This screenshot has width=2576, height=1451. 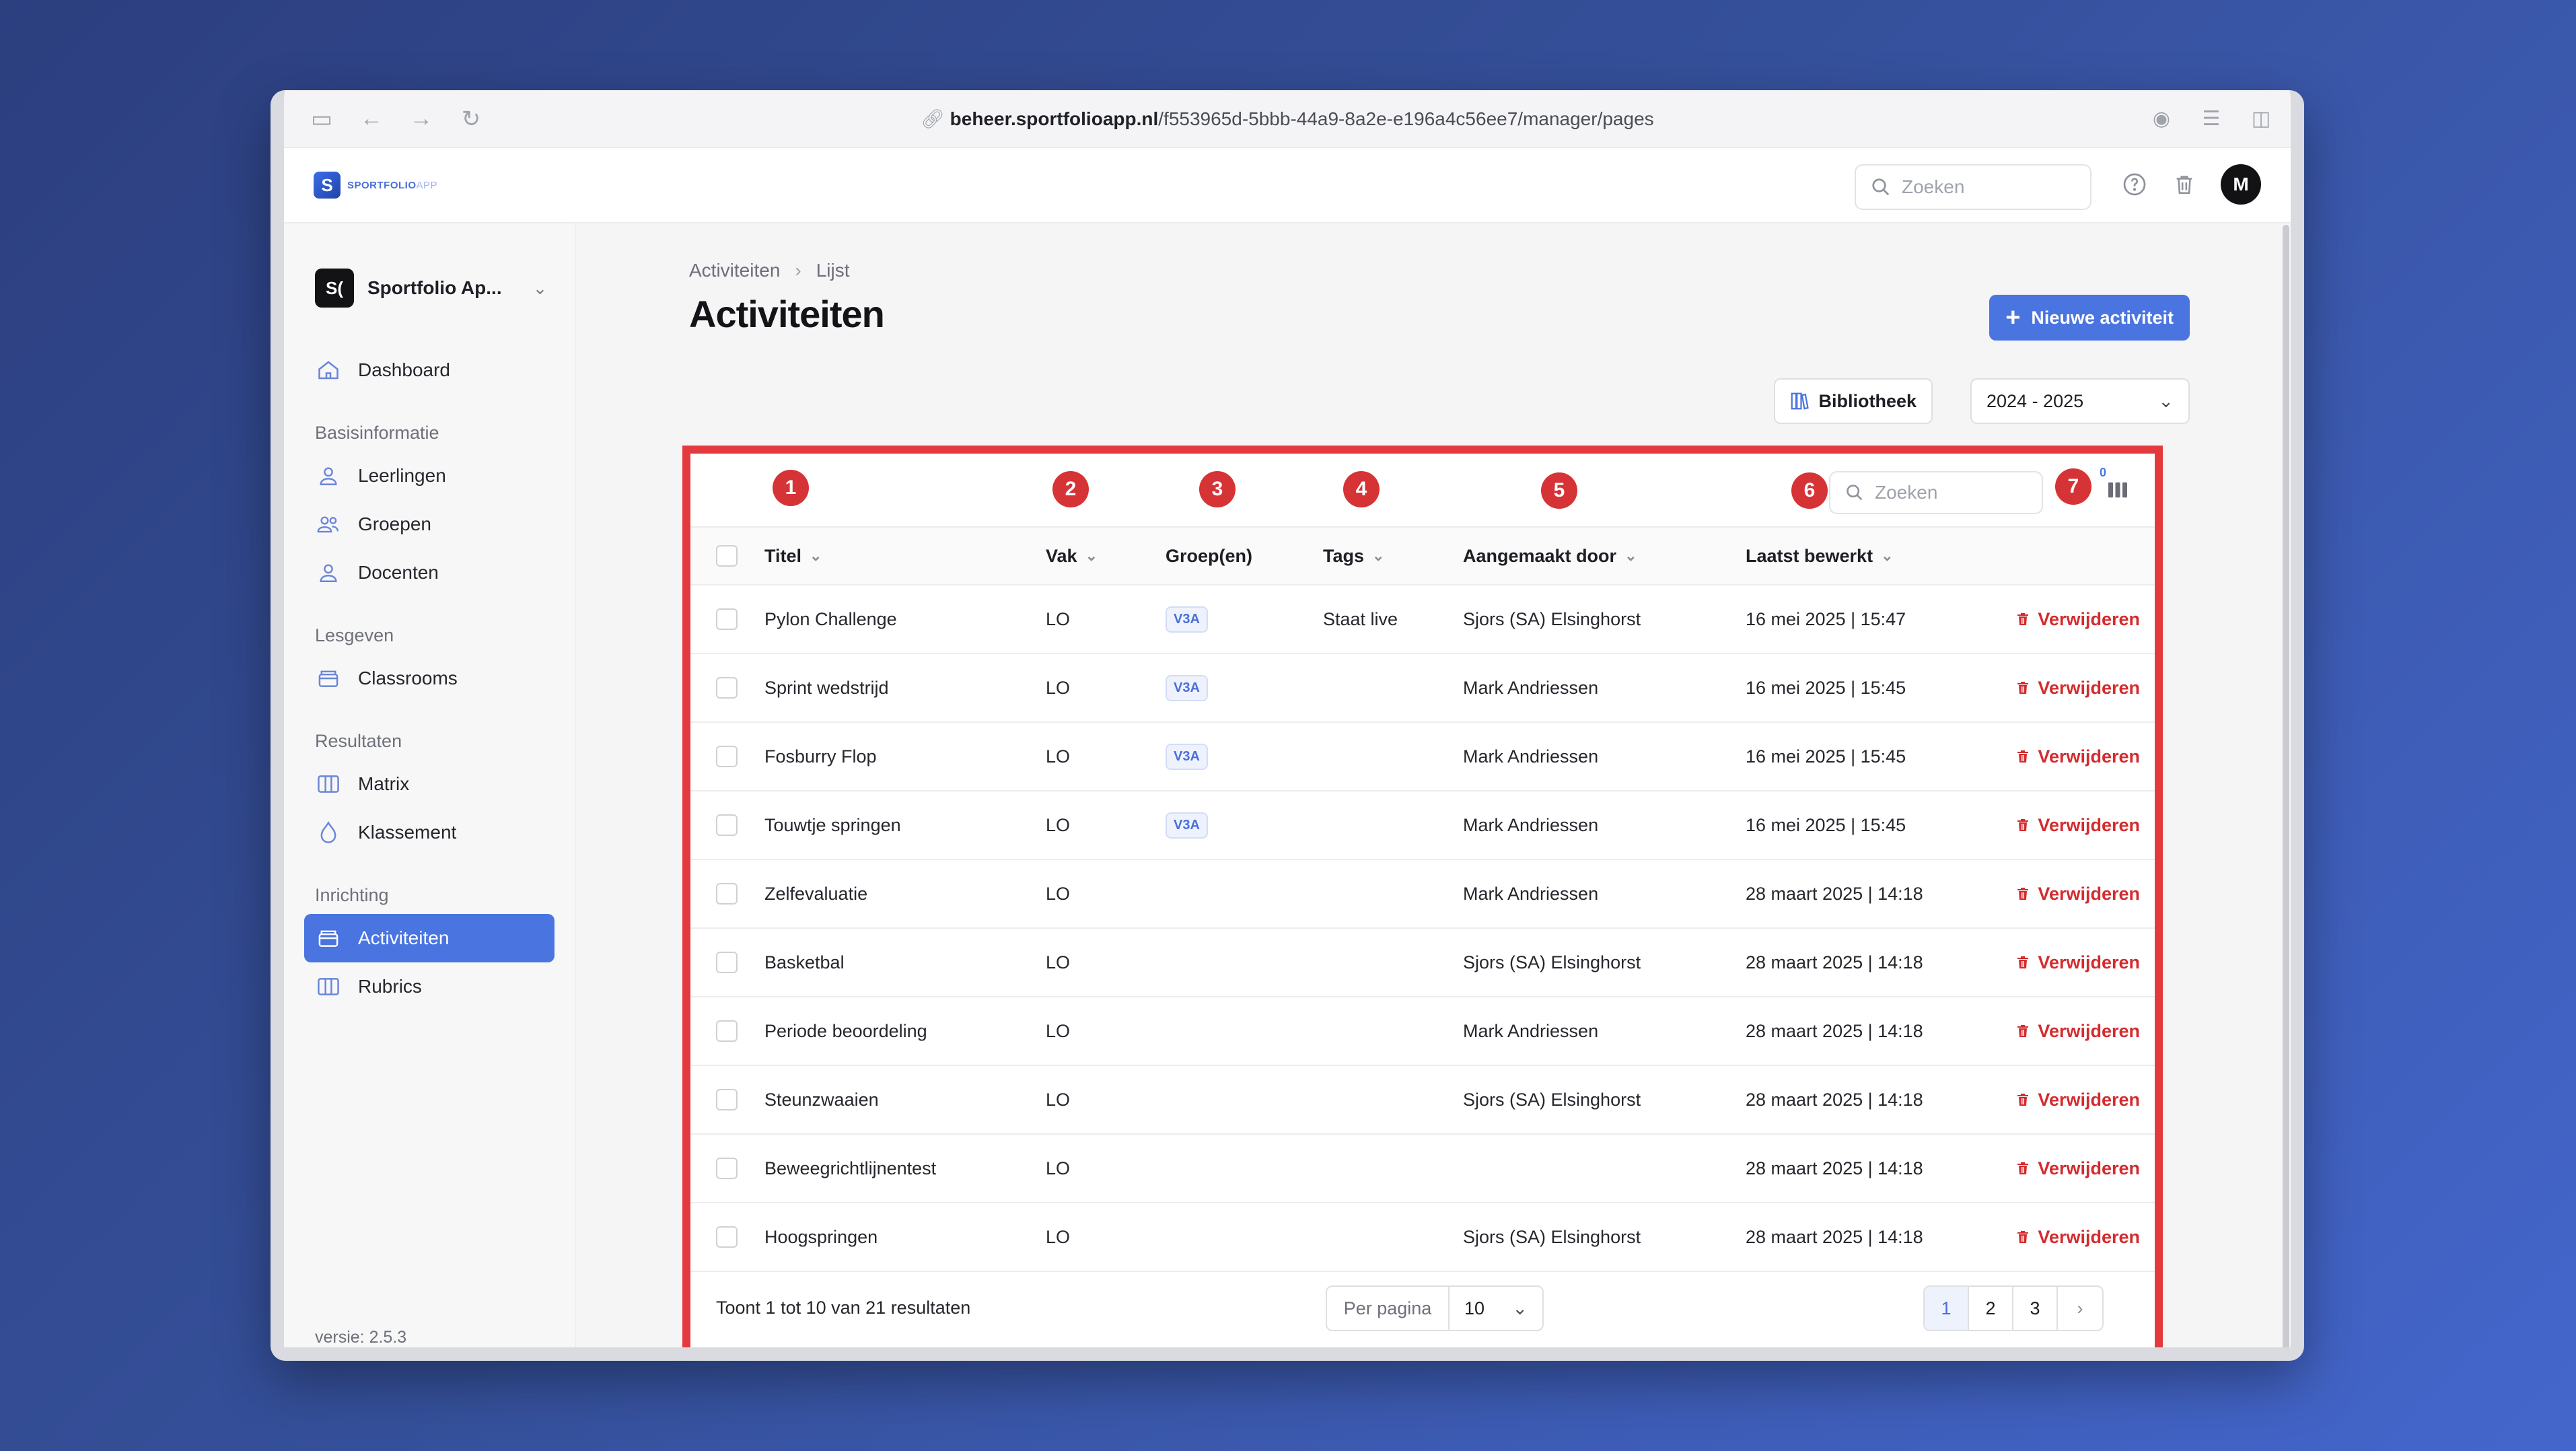 What do you see at coordinates (429, 572) in the screenshot?
I see `sidebar-item-docenten: Docenten` at bounding box center [429, 572].